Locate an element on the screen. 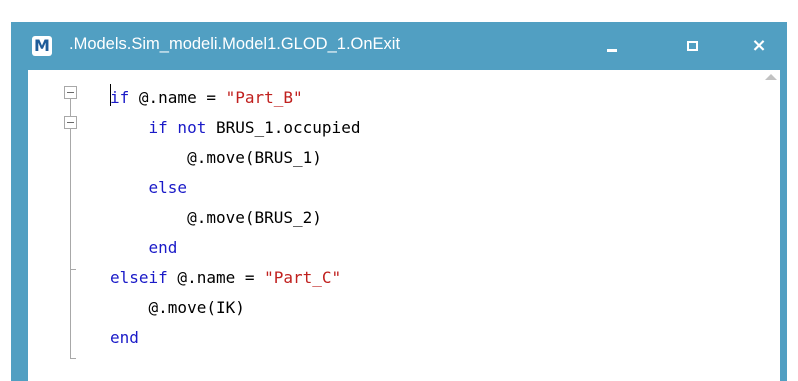 The height and width of the screenshot is (381, 798). maximize-button is located at coordinates (692, 46).